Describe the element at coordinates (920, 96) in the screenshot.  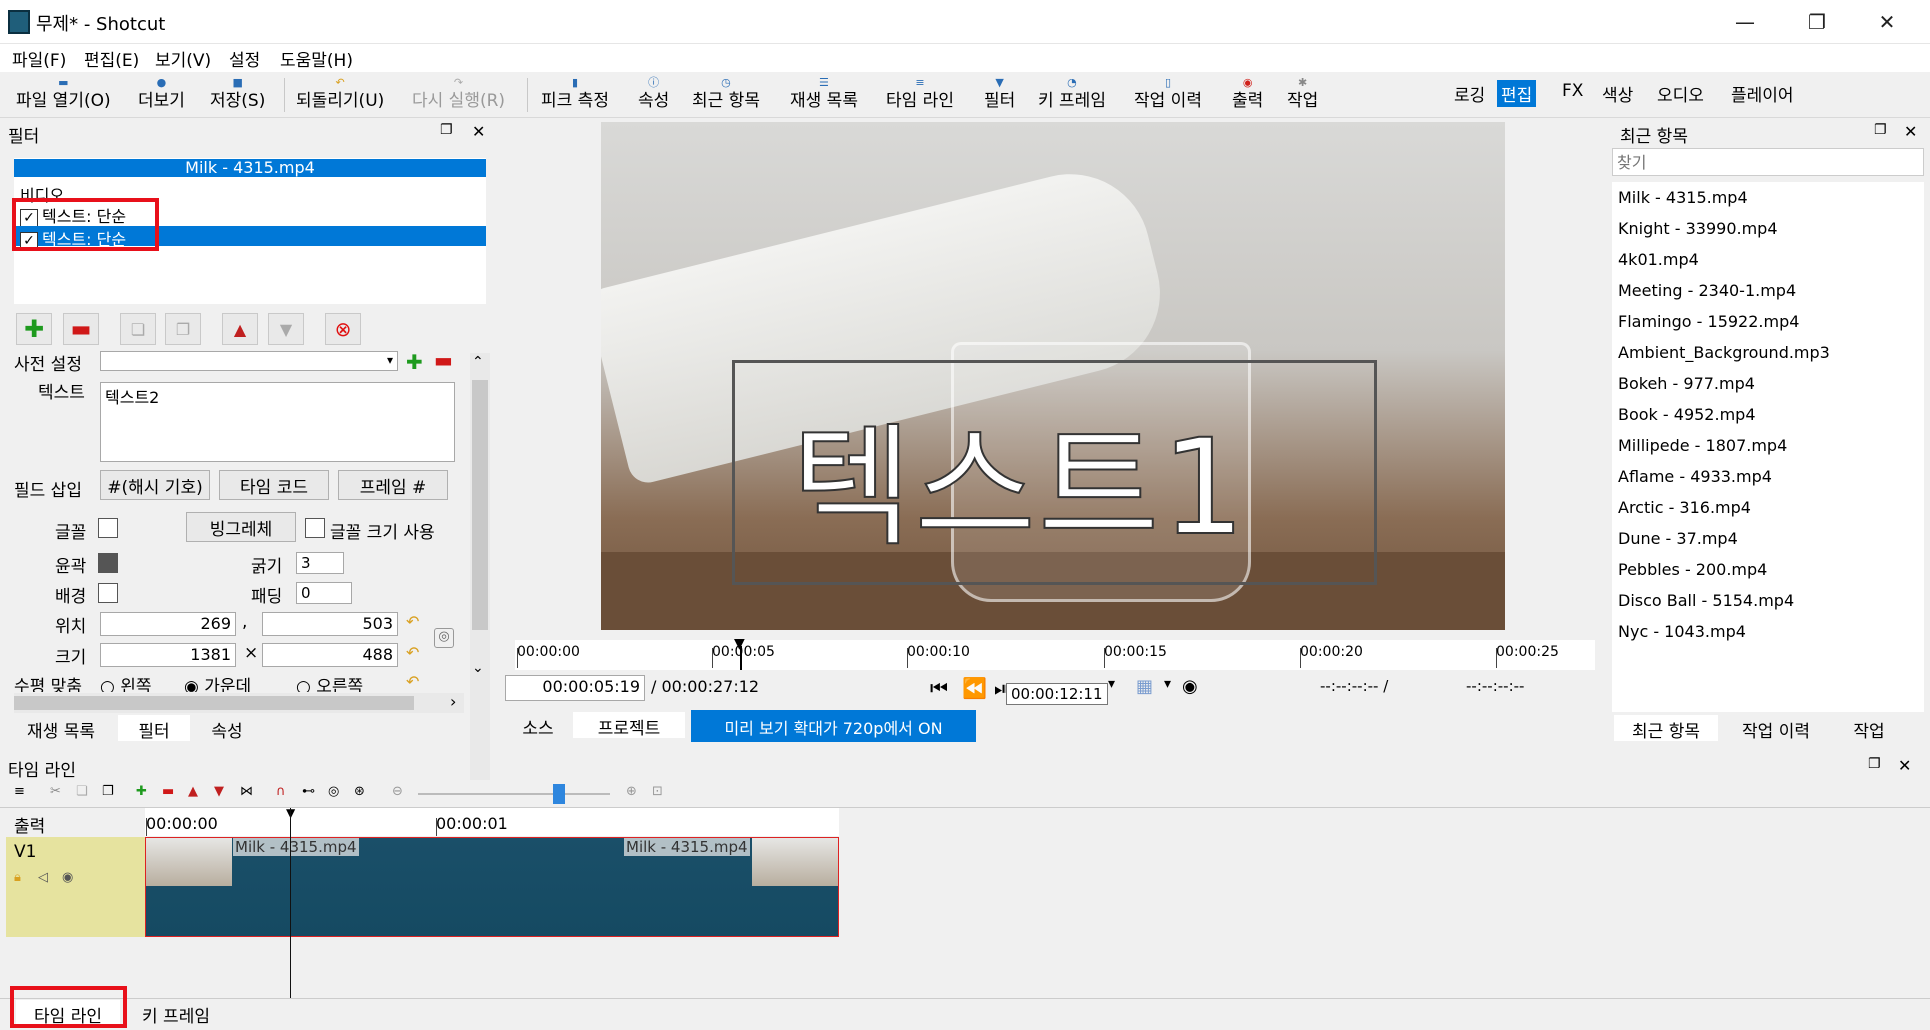
I see `timeline-button: ≡ 타임 라인` at that location.